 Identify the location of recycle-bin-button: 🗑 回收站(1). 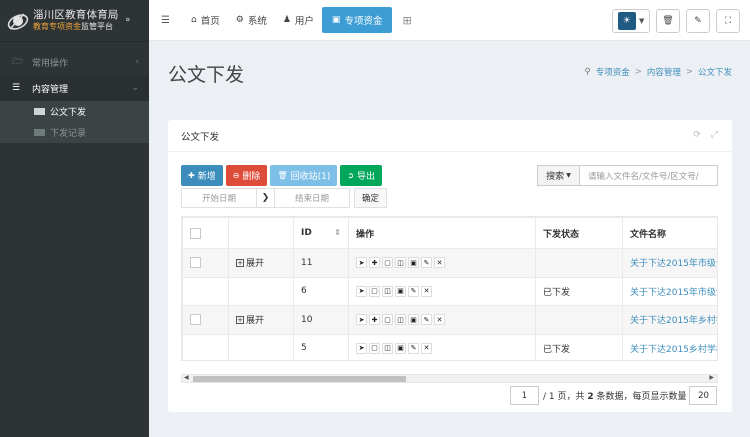
(304, 175).